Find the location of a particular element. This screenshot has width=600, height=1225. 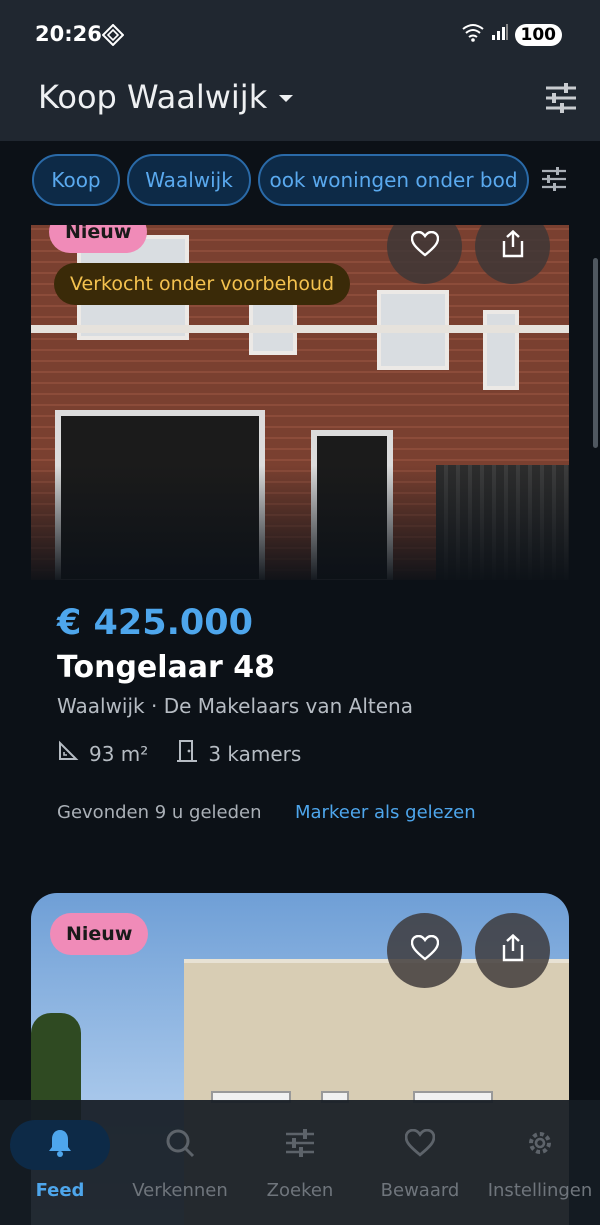

found-timestamp: Gevonden 9 u geleden is located at coordinates (159, 812).